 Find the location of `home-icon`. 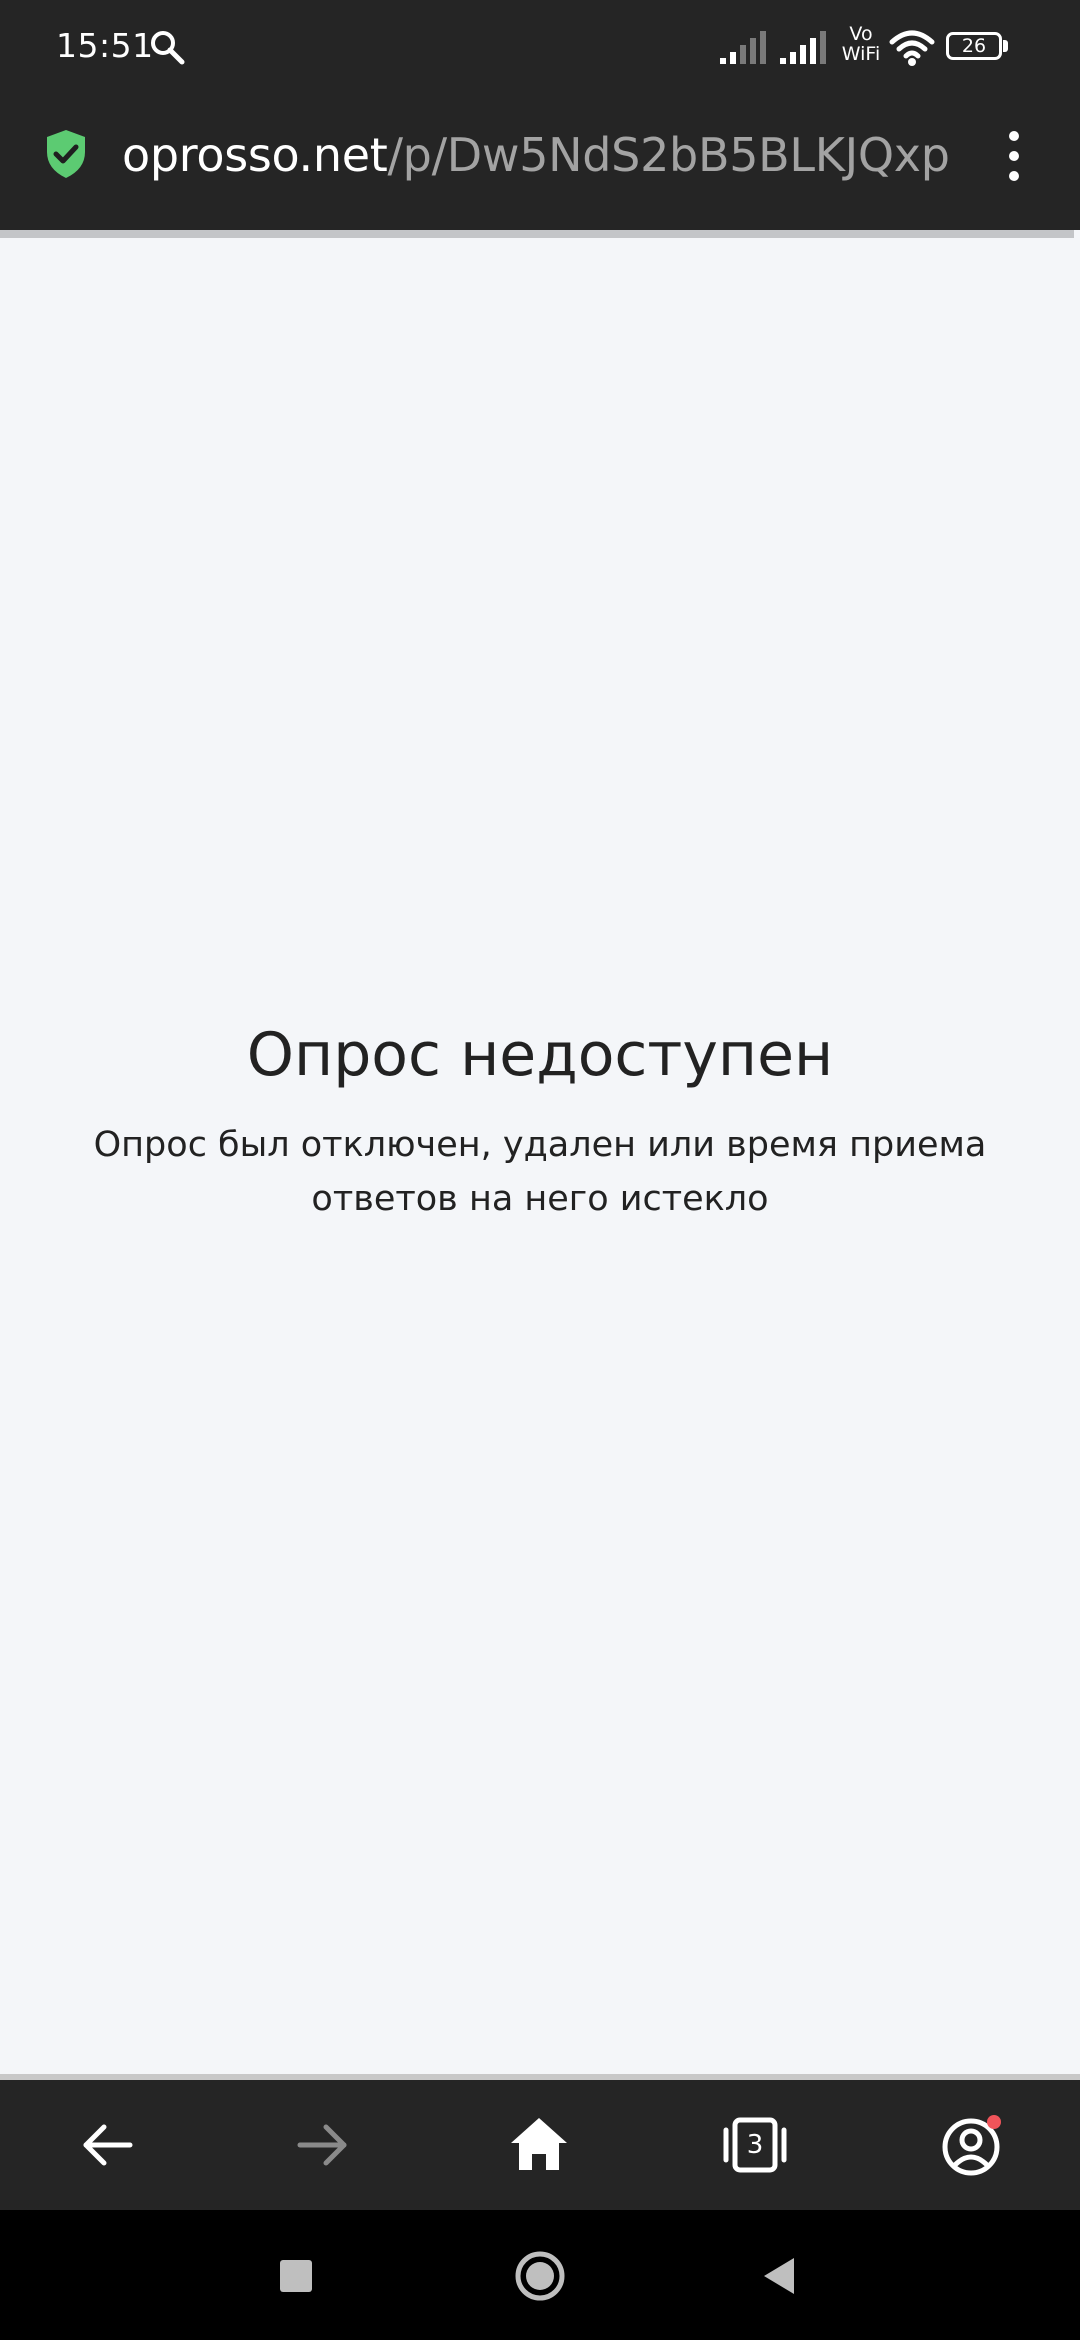

home-icon is located at coordinates (539, 2145).